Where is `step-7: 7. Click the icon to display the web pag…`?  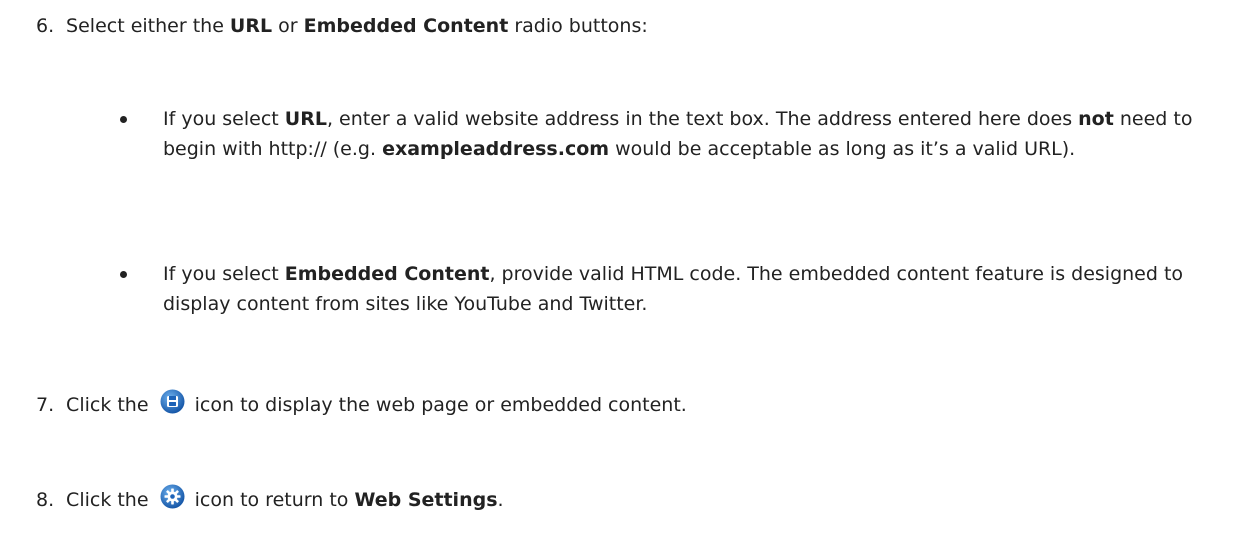 step-7: 7. Click the icon to display the web pag… is located at coordinates (361, 404).